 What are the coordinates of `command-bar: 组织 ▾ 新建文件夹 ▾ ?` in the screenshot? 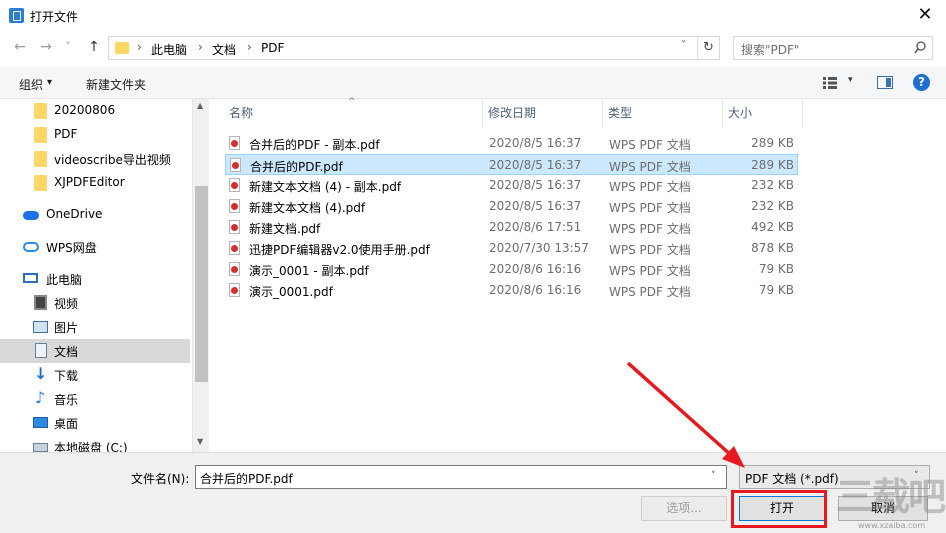 It's located at (473, 83).